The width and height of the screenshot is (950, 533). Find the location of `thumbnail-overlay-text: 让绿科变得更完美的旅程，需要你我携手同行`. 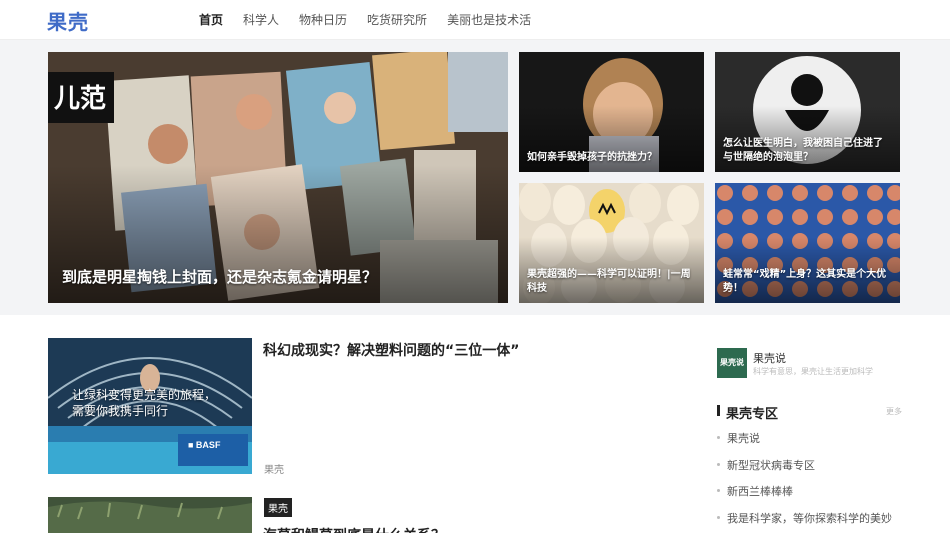

thumbnail-overlay-text: 让绿科变得更完美的旅程，需要你我携手同行 is located at coordinates (144, 403).